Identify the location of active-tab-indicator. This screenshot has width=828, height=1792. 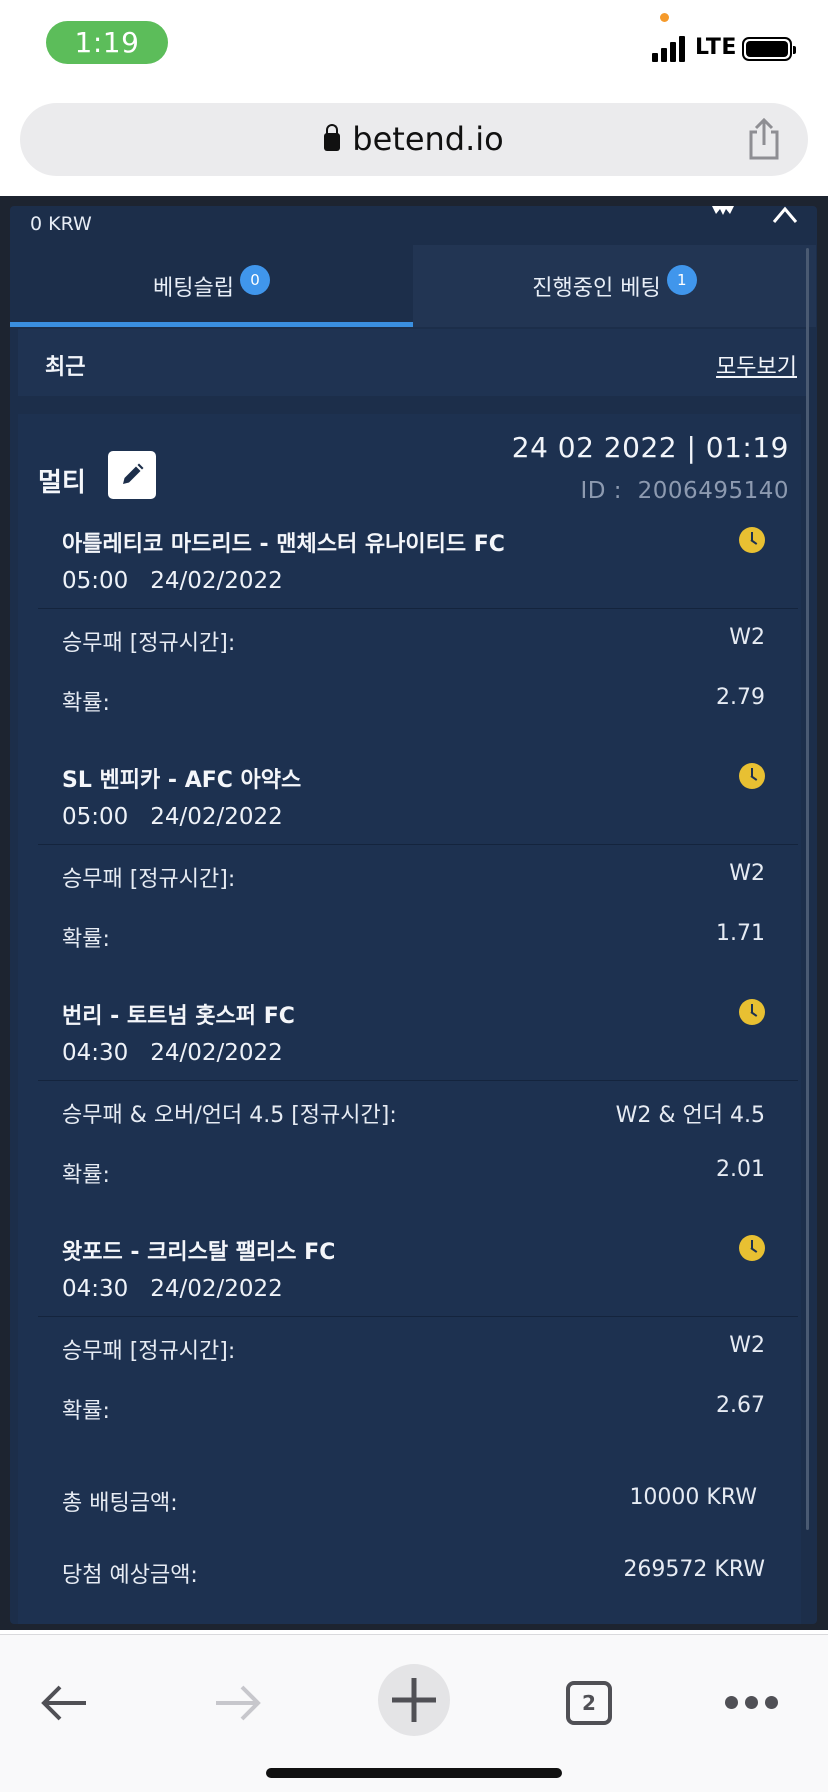
(211, 324).